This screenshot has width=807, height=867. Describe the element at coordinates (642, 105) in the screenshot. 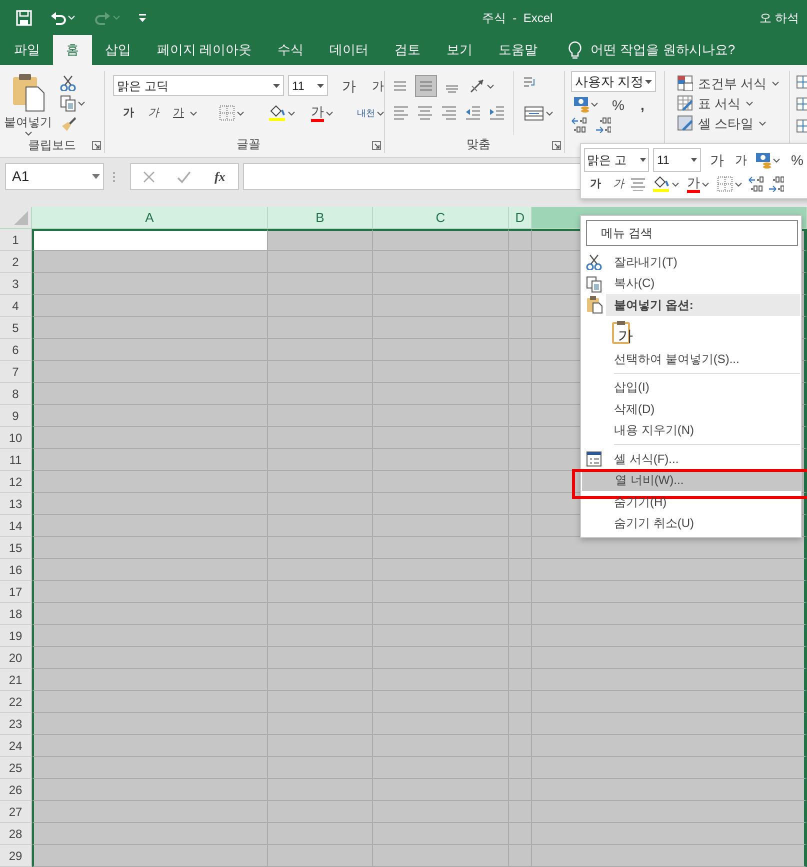

I see `comma-button: ,` at that location.